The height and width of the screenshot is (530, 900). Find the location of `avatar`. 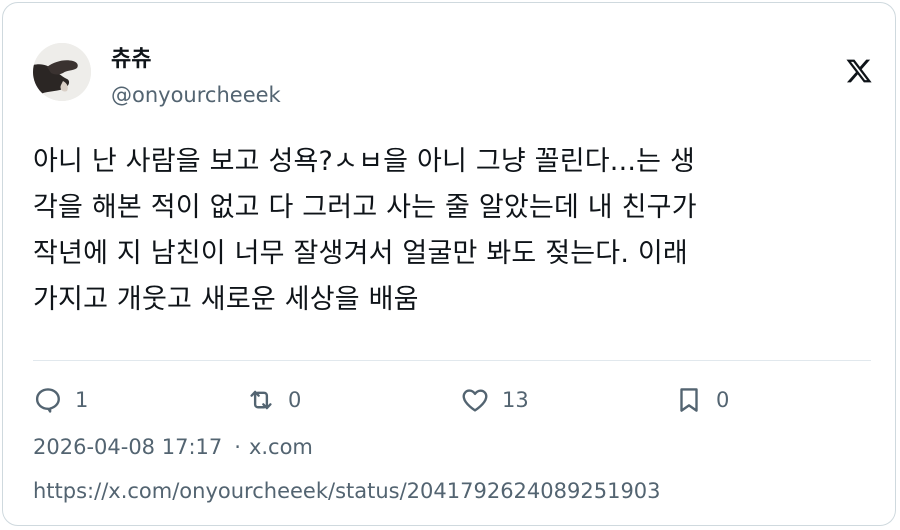

avatar is located at coordinates (62, 72).